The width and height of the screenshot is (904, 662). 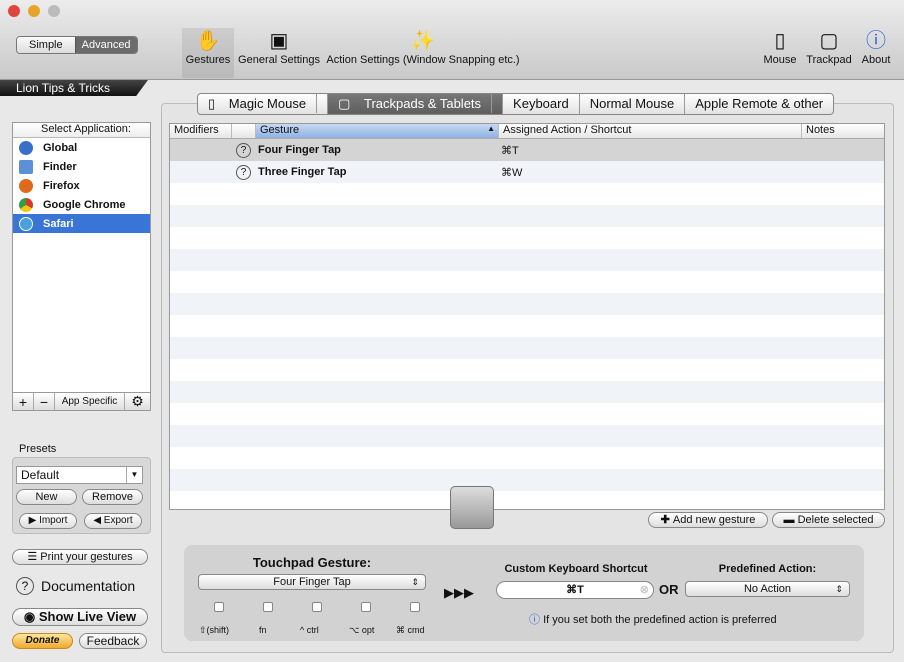 What do you see at coordinates (279, 41) in the screenshot?
I see `switch-icon: ▣` at bounding box center [279, 41].